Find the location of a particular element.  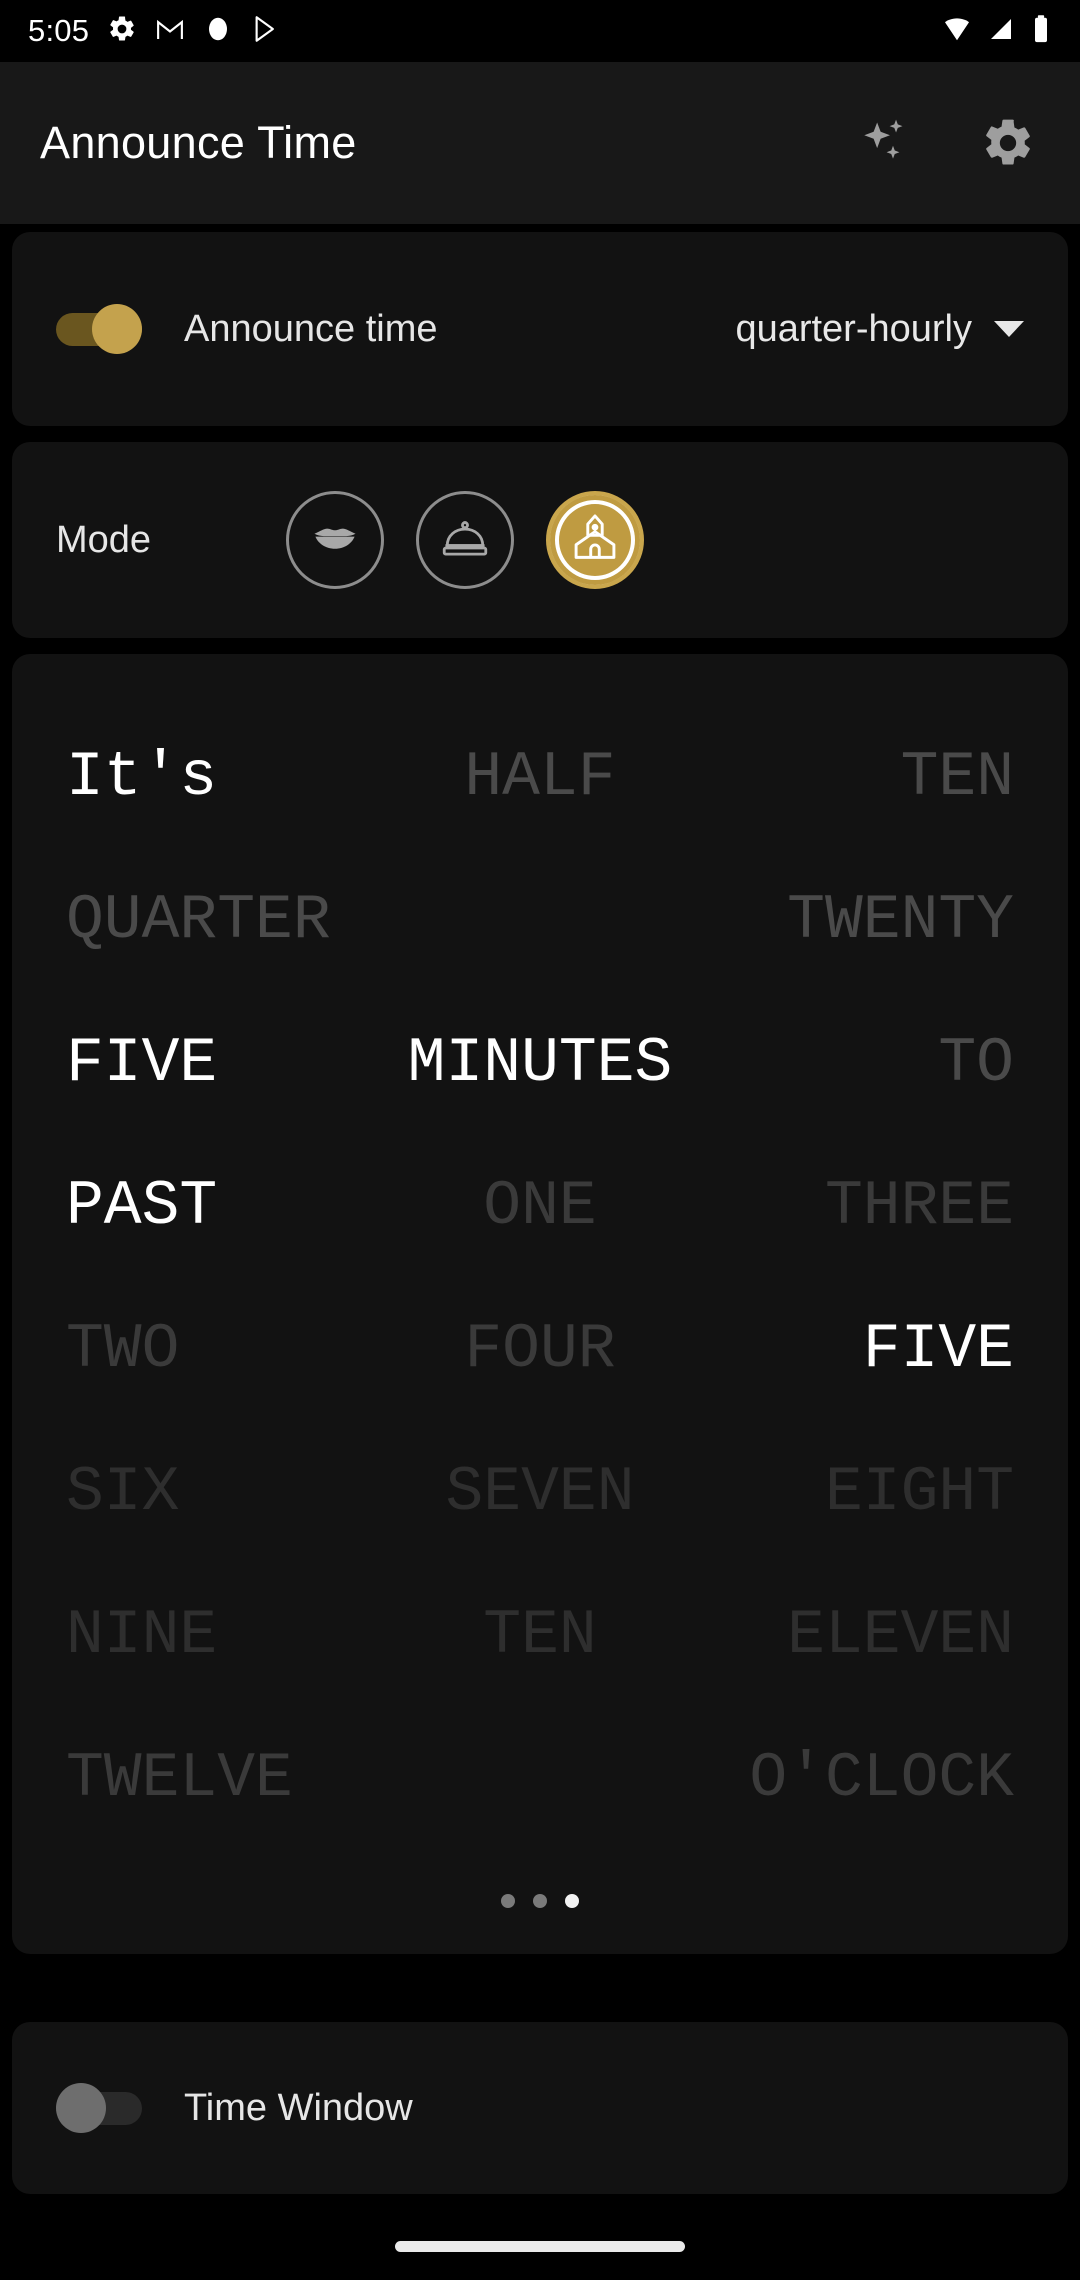

mode-option-speech is located at coordinates (335, 540).